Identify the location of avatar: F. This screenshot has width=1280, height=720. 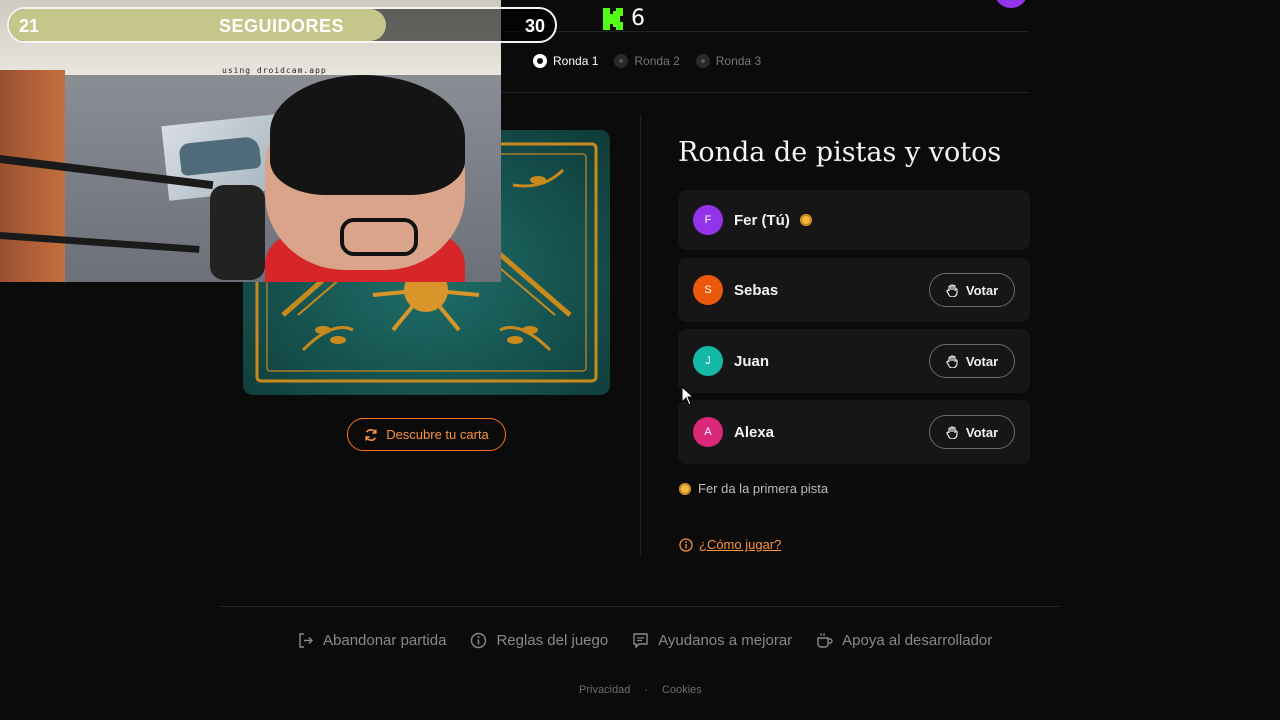
(708, 220).